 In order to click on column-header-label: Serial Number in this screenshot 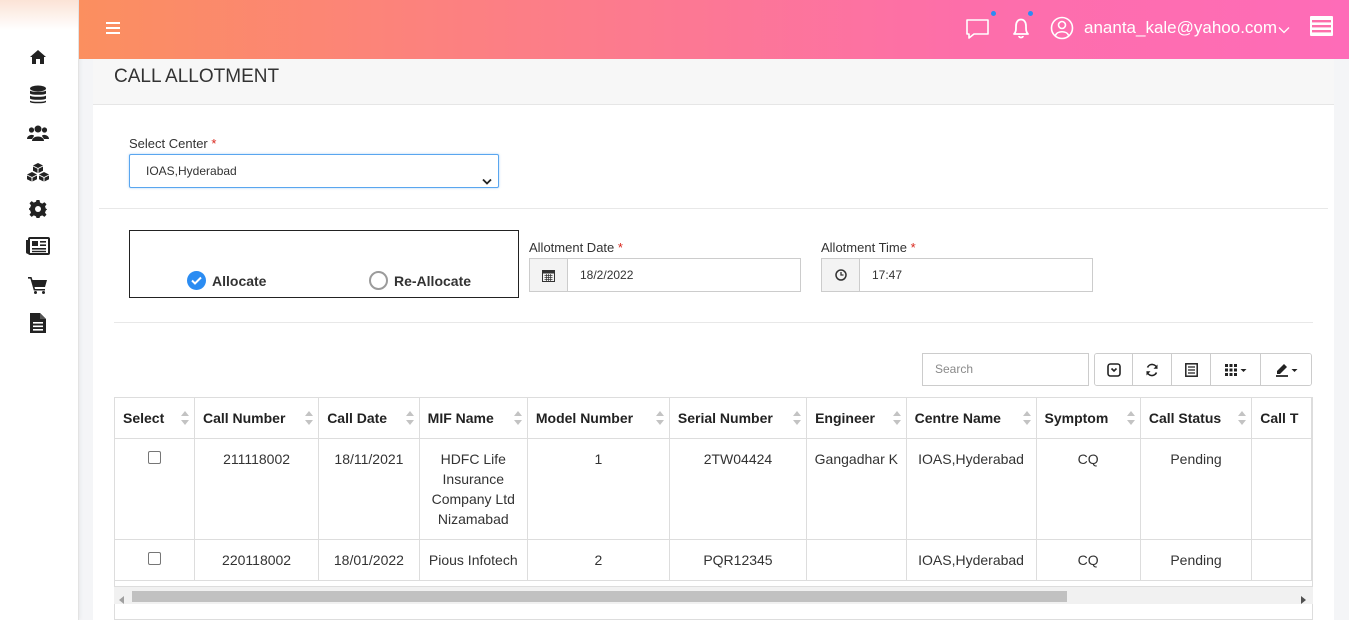, I will do `click(725, 417)`.